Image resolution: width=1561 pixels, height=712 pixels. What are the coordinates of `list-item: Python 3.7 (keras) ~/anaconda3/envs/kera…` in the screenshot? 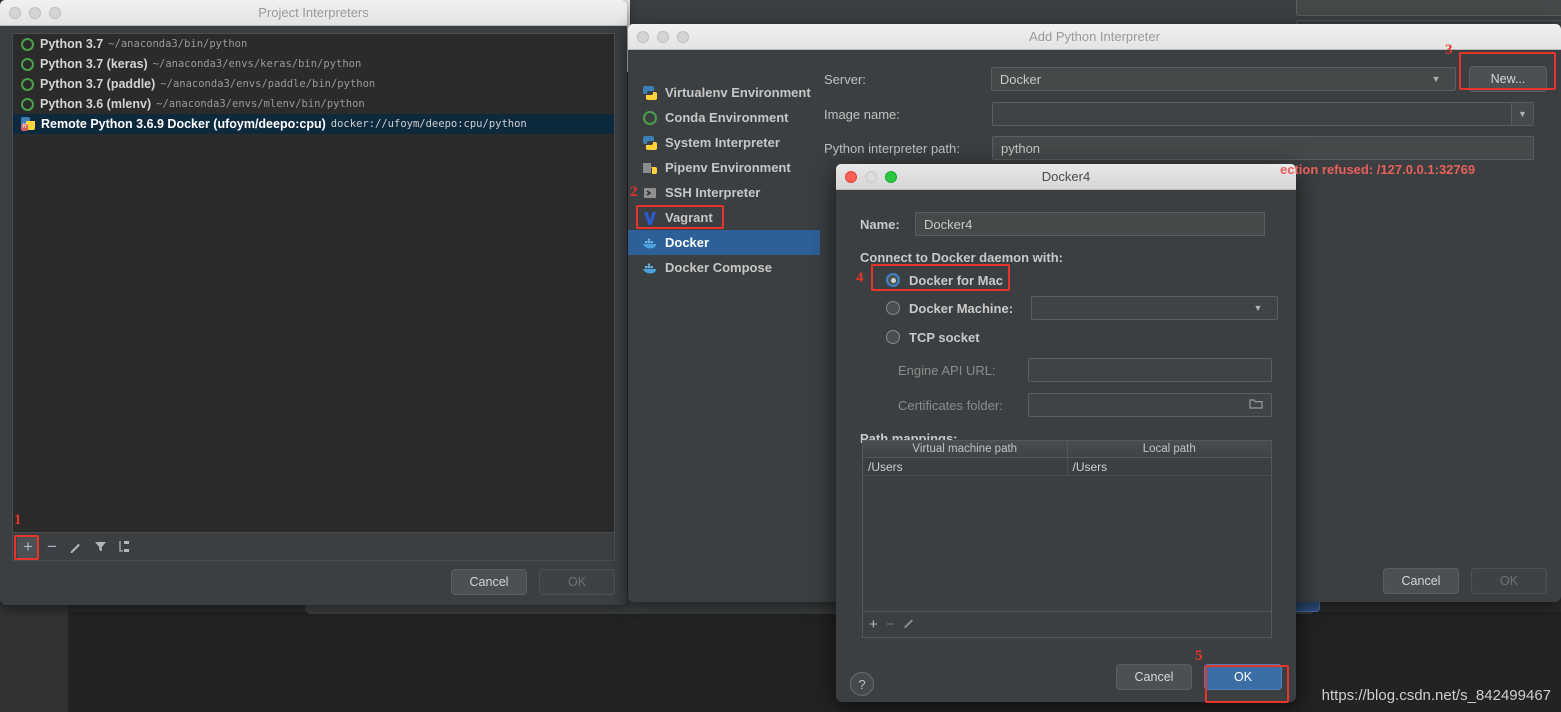 It's located at (313, 64).